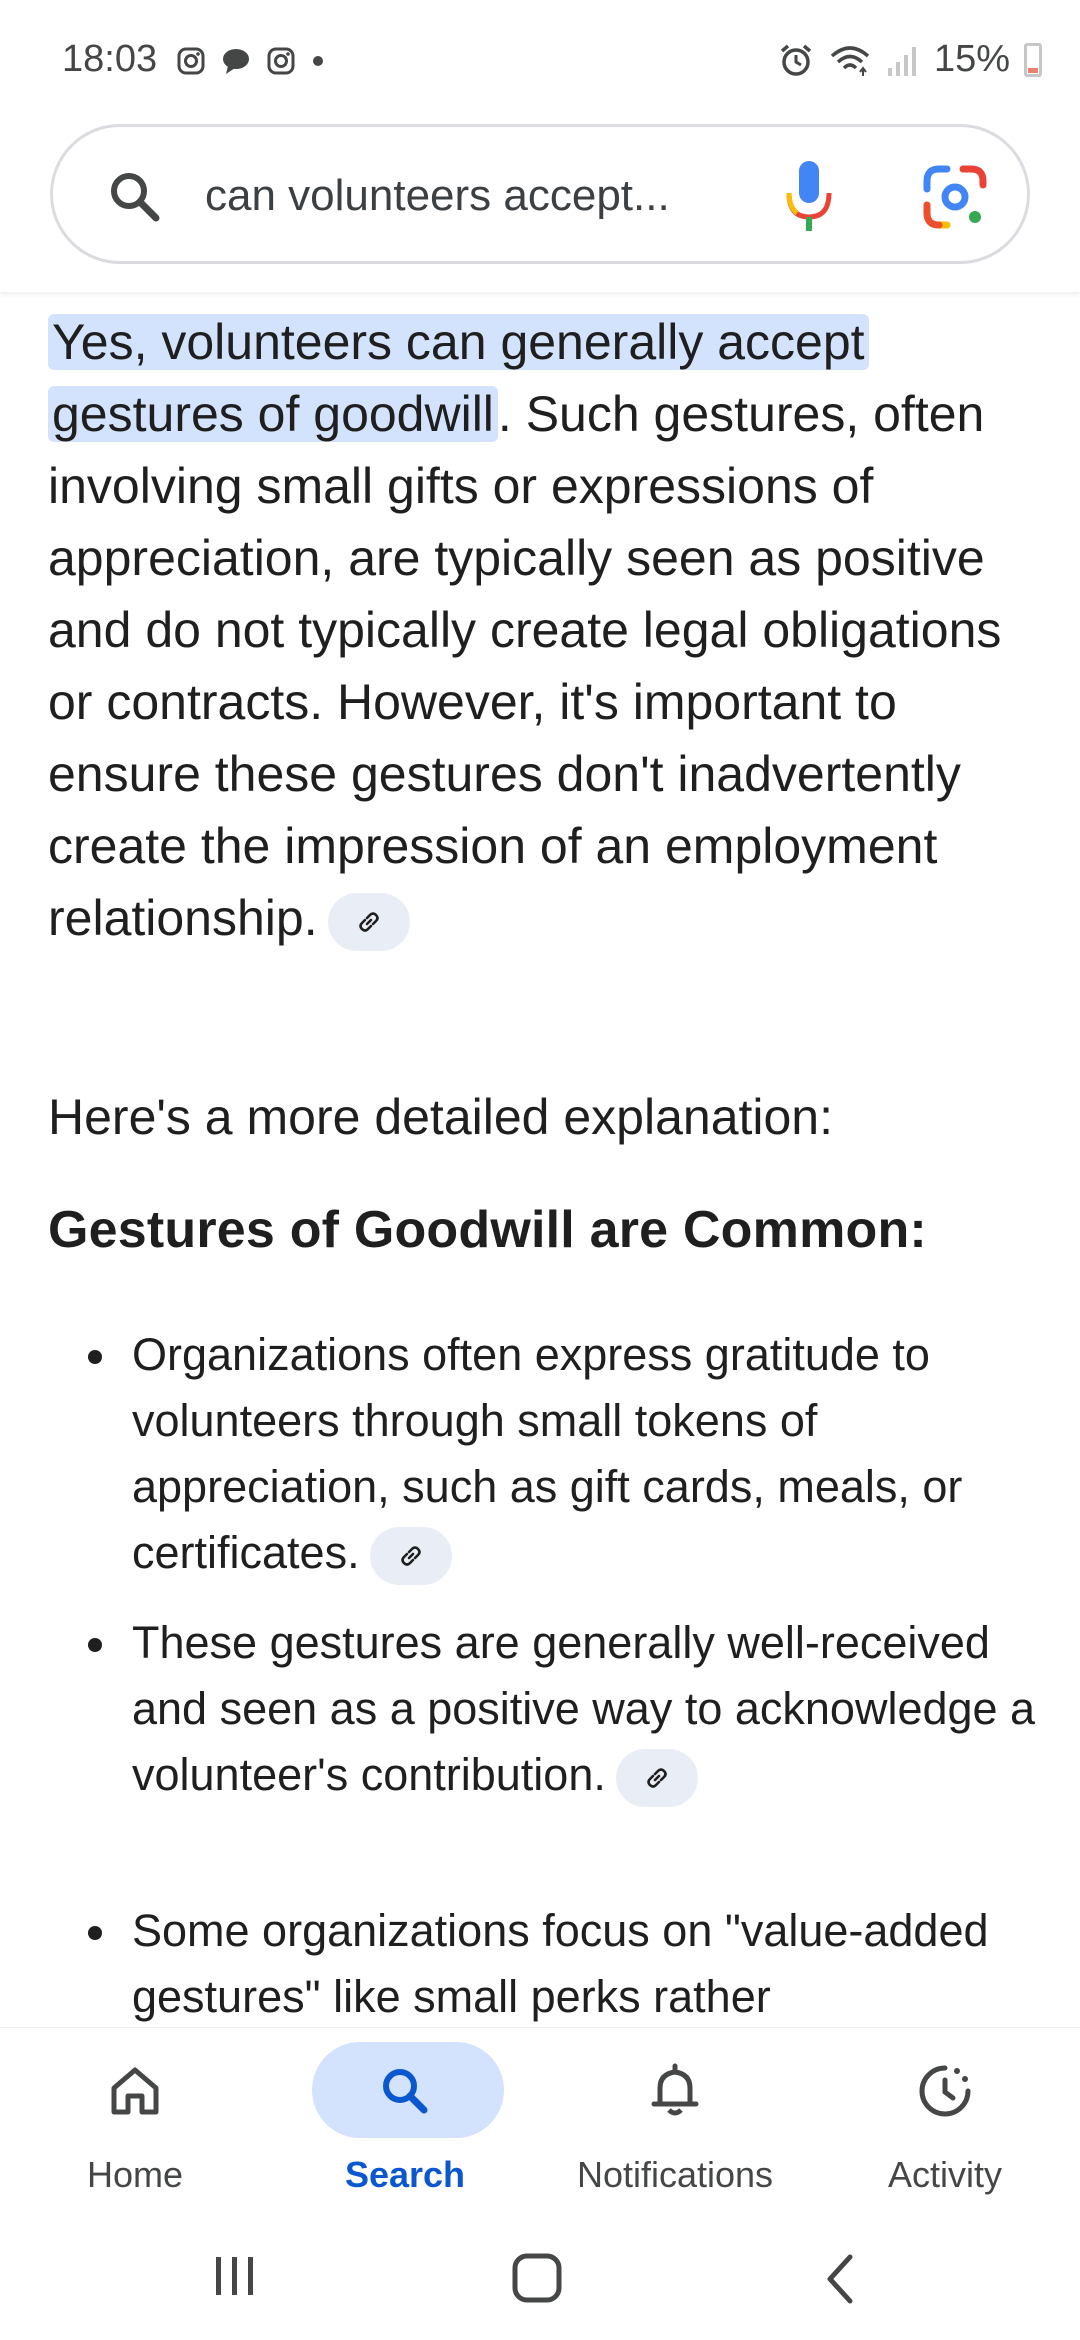 The height and width of the screenshot is (2340, 1080). I want to click on nav-label-activity: Activity, so click(944, 2174).